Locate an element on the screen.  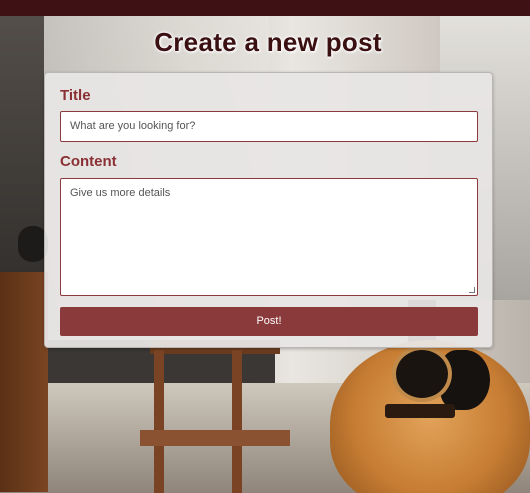
content-placeholder: Give us more details is located at coordinates (120, 193).